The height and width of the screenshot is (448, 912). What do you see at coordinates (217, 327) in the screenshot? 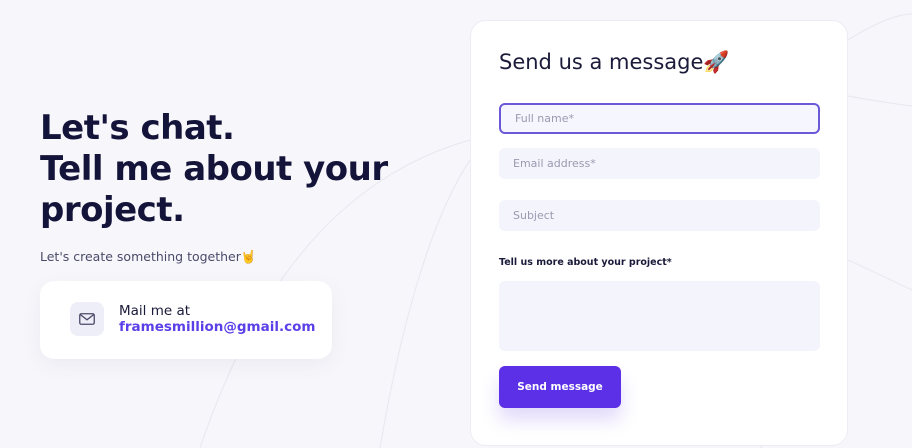
I see `contact-email-link: framesmillion@gmail.com` at bounding box center [217, 327].